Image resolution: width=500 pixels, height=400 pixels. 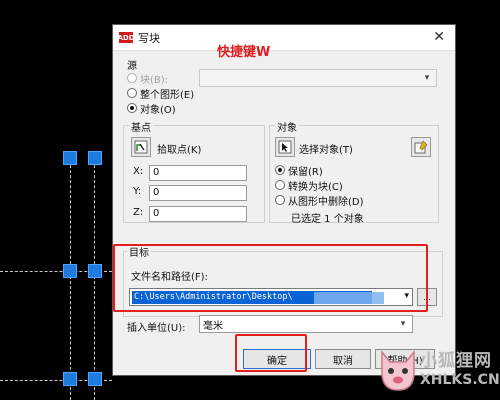 I want to click on close-icon: ✕, so click(x=439, y=37).